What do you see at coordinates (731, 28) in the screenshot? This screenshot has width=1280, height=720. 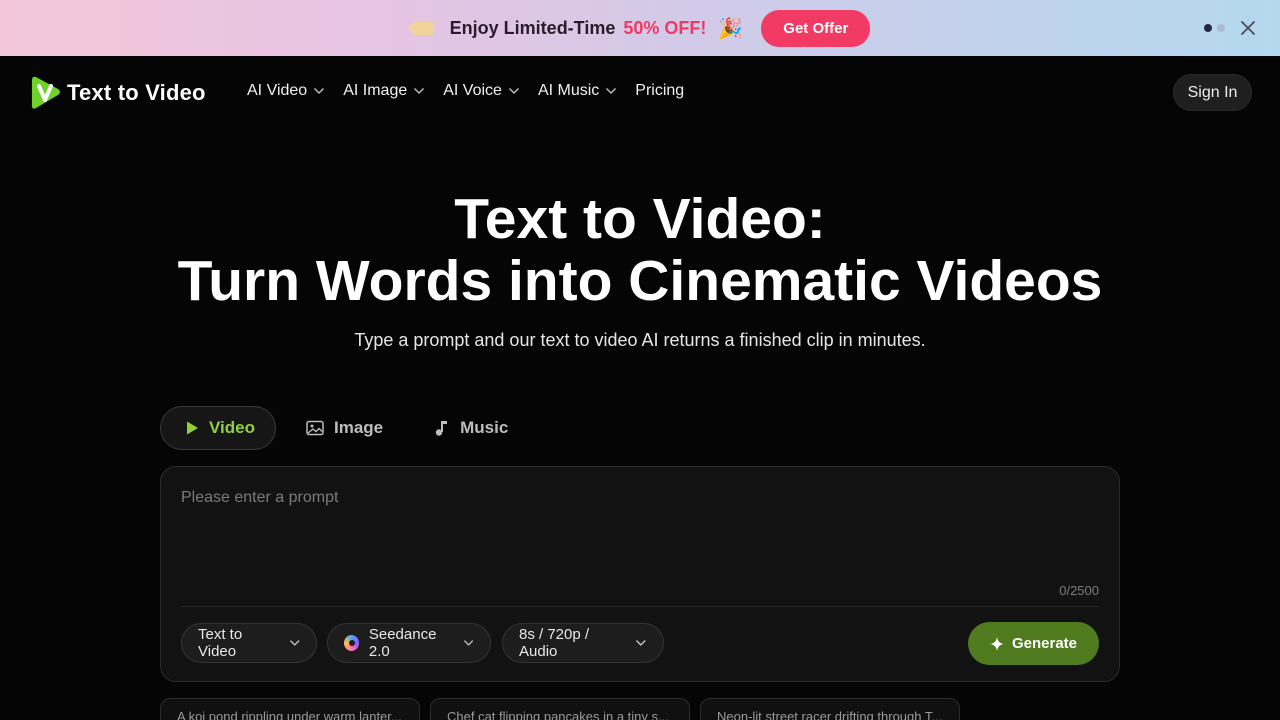 I see `party-popper-icon: 🎉` at bounding box center [731, 28].